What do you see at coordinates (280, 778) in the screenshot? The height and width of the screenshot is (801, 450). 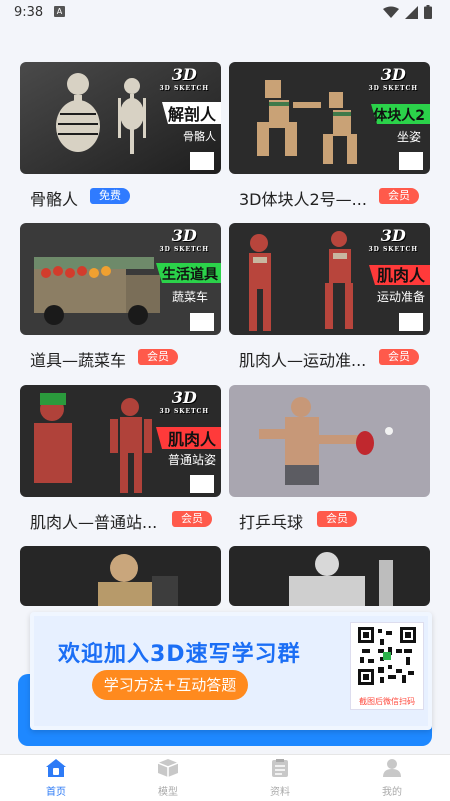 I see `tab-materials: 资料` at bounding box center [280, 778].